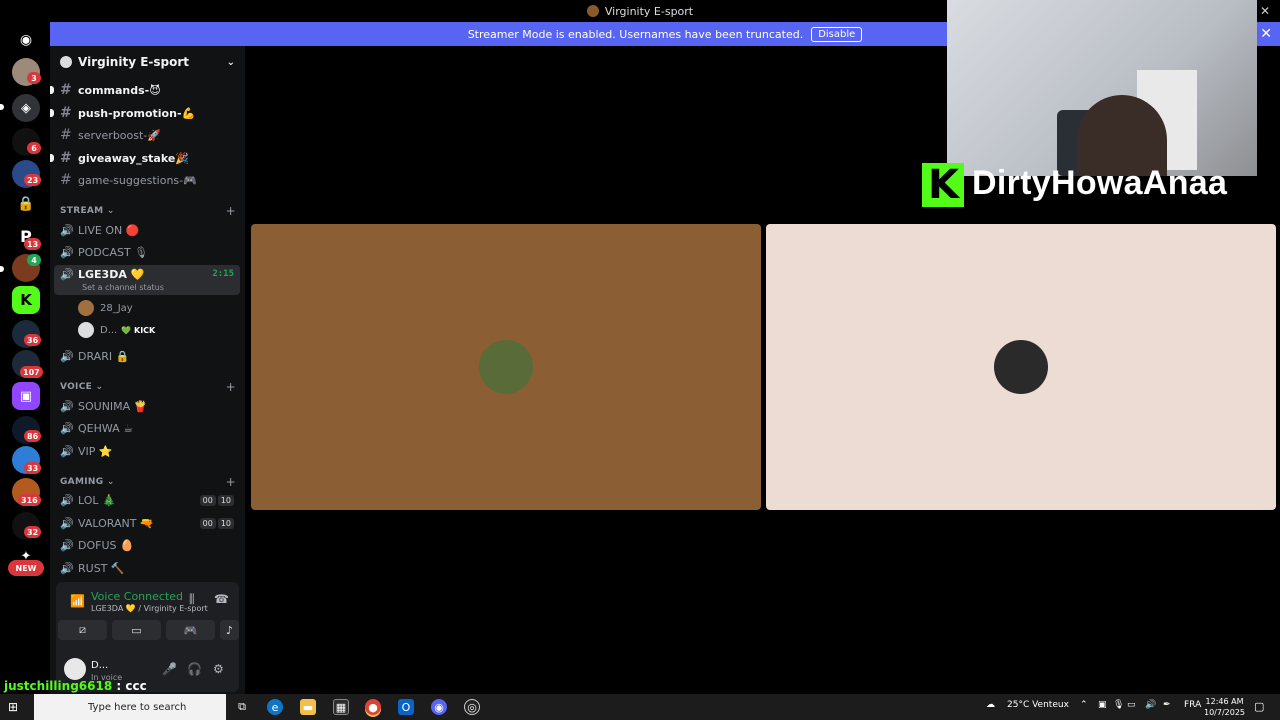 Image resolution: width=1280 pixels, height=720 pixels. I want to click on user-limit: 00 10, so click(216, 500).